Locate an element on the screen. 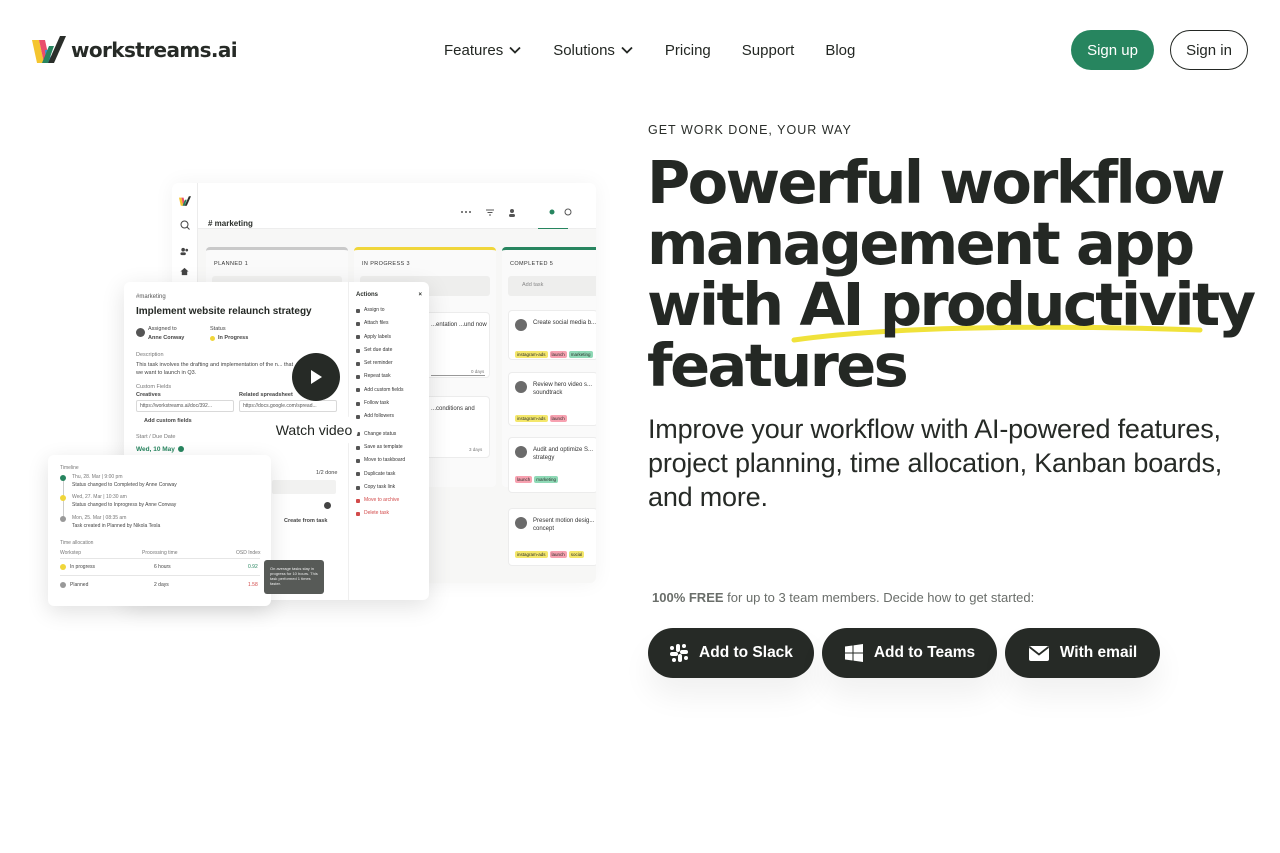 This screenshot has width=1280, height=853. action-item: Attach files is located at coordinates (389, 323).